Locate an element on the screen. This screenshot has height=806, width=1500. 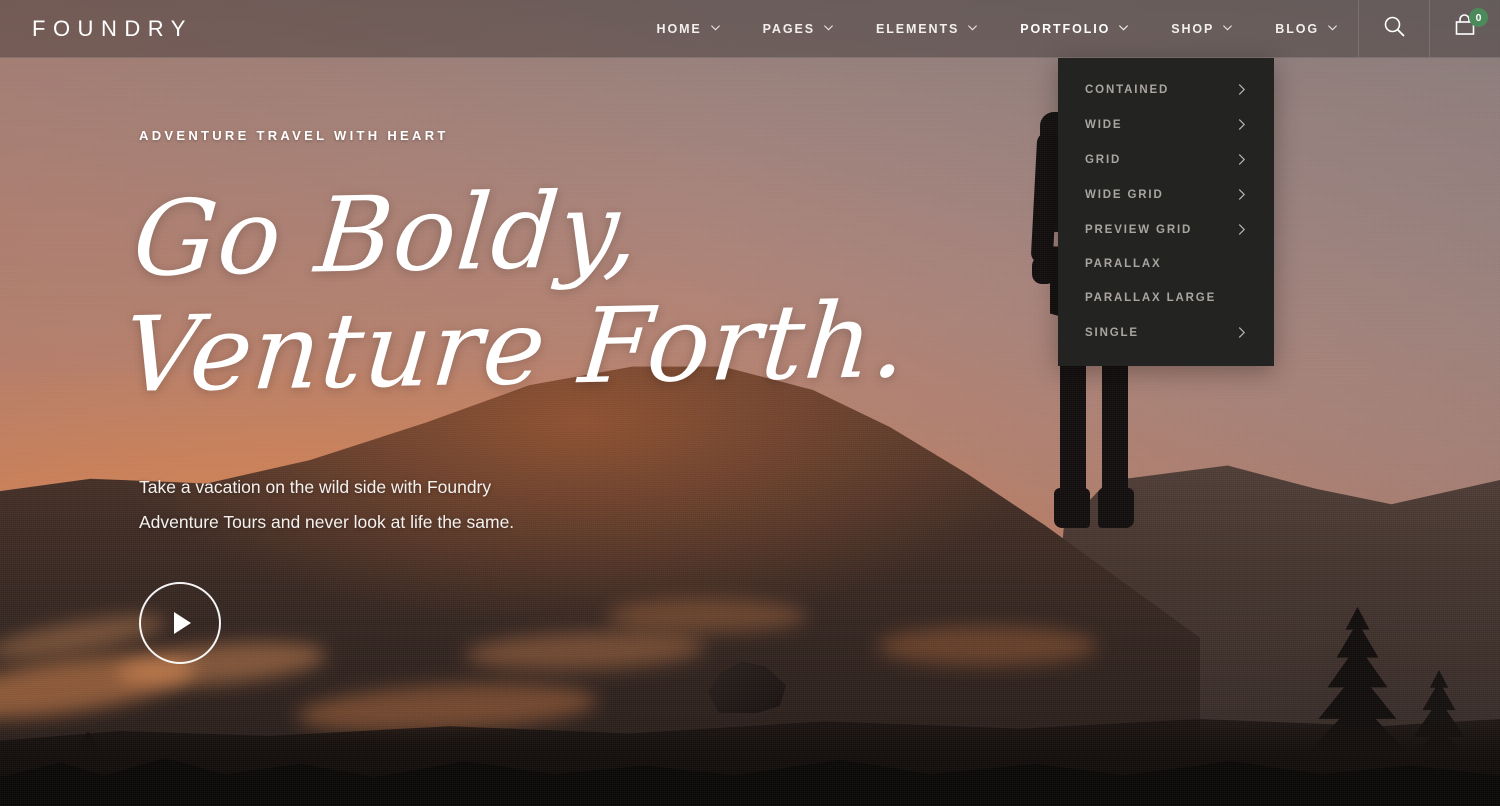
nav-item-label: SHOP is located at coordinates (1193, 28).